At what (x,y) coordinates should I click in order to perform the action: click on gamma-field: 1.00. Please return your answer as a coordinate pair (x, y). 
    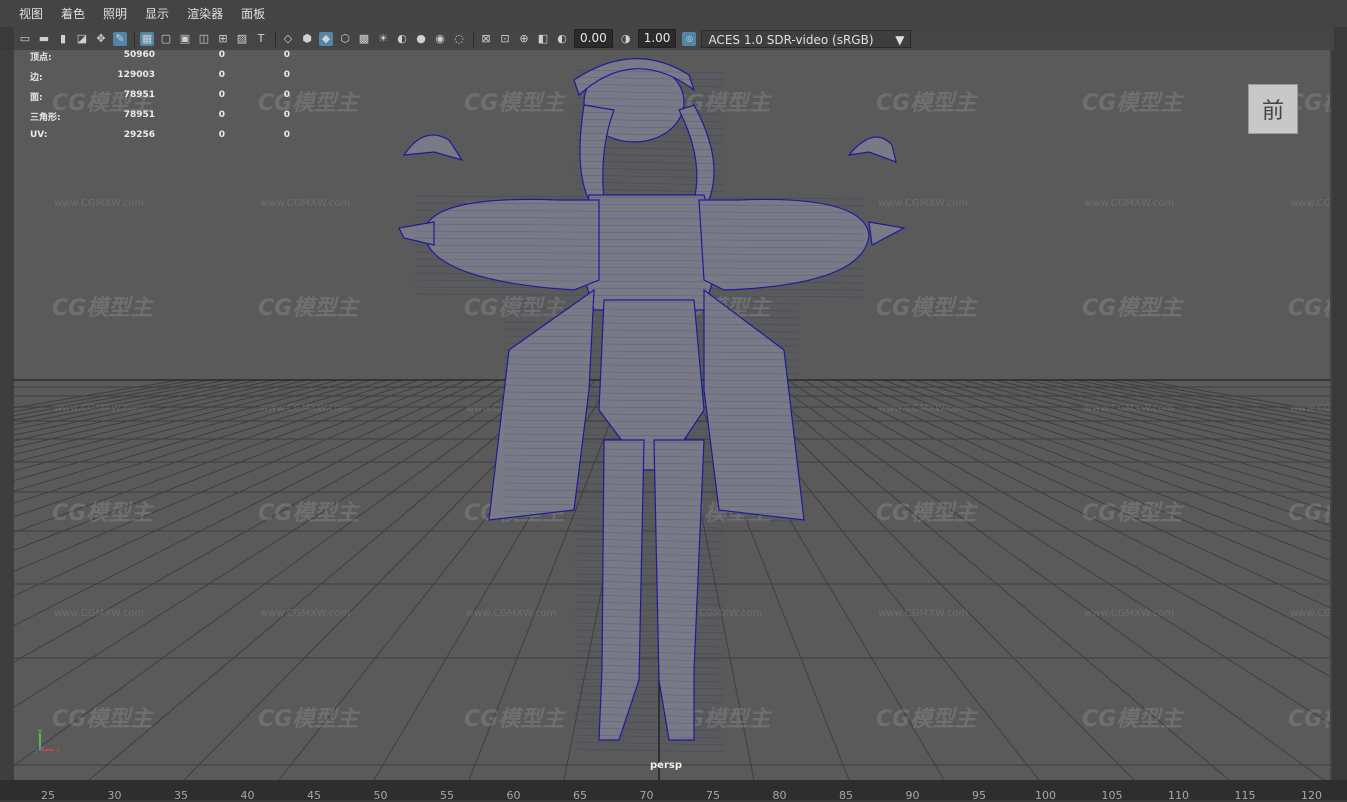
    Looking at the image, I should click on (657, 38).